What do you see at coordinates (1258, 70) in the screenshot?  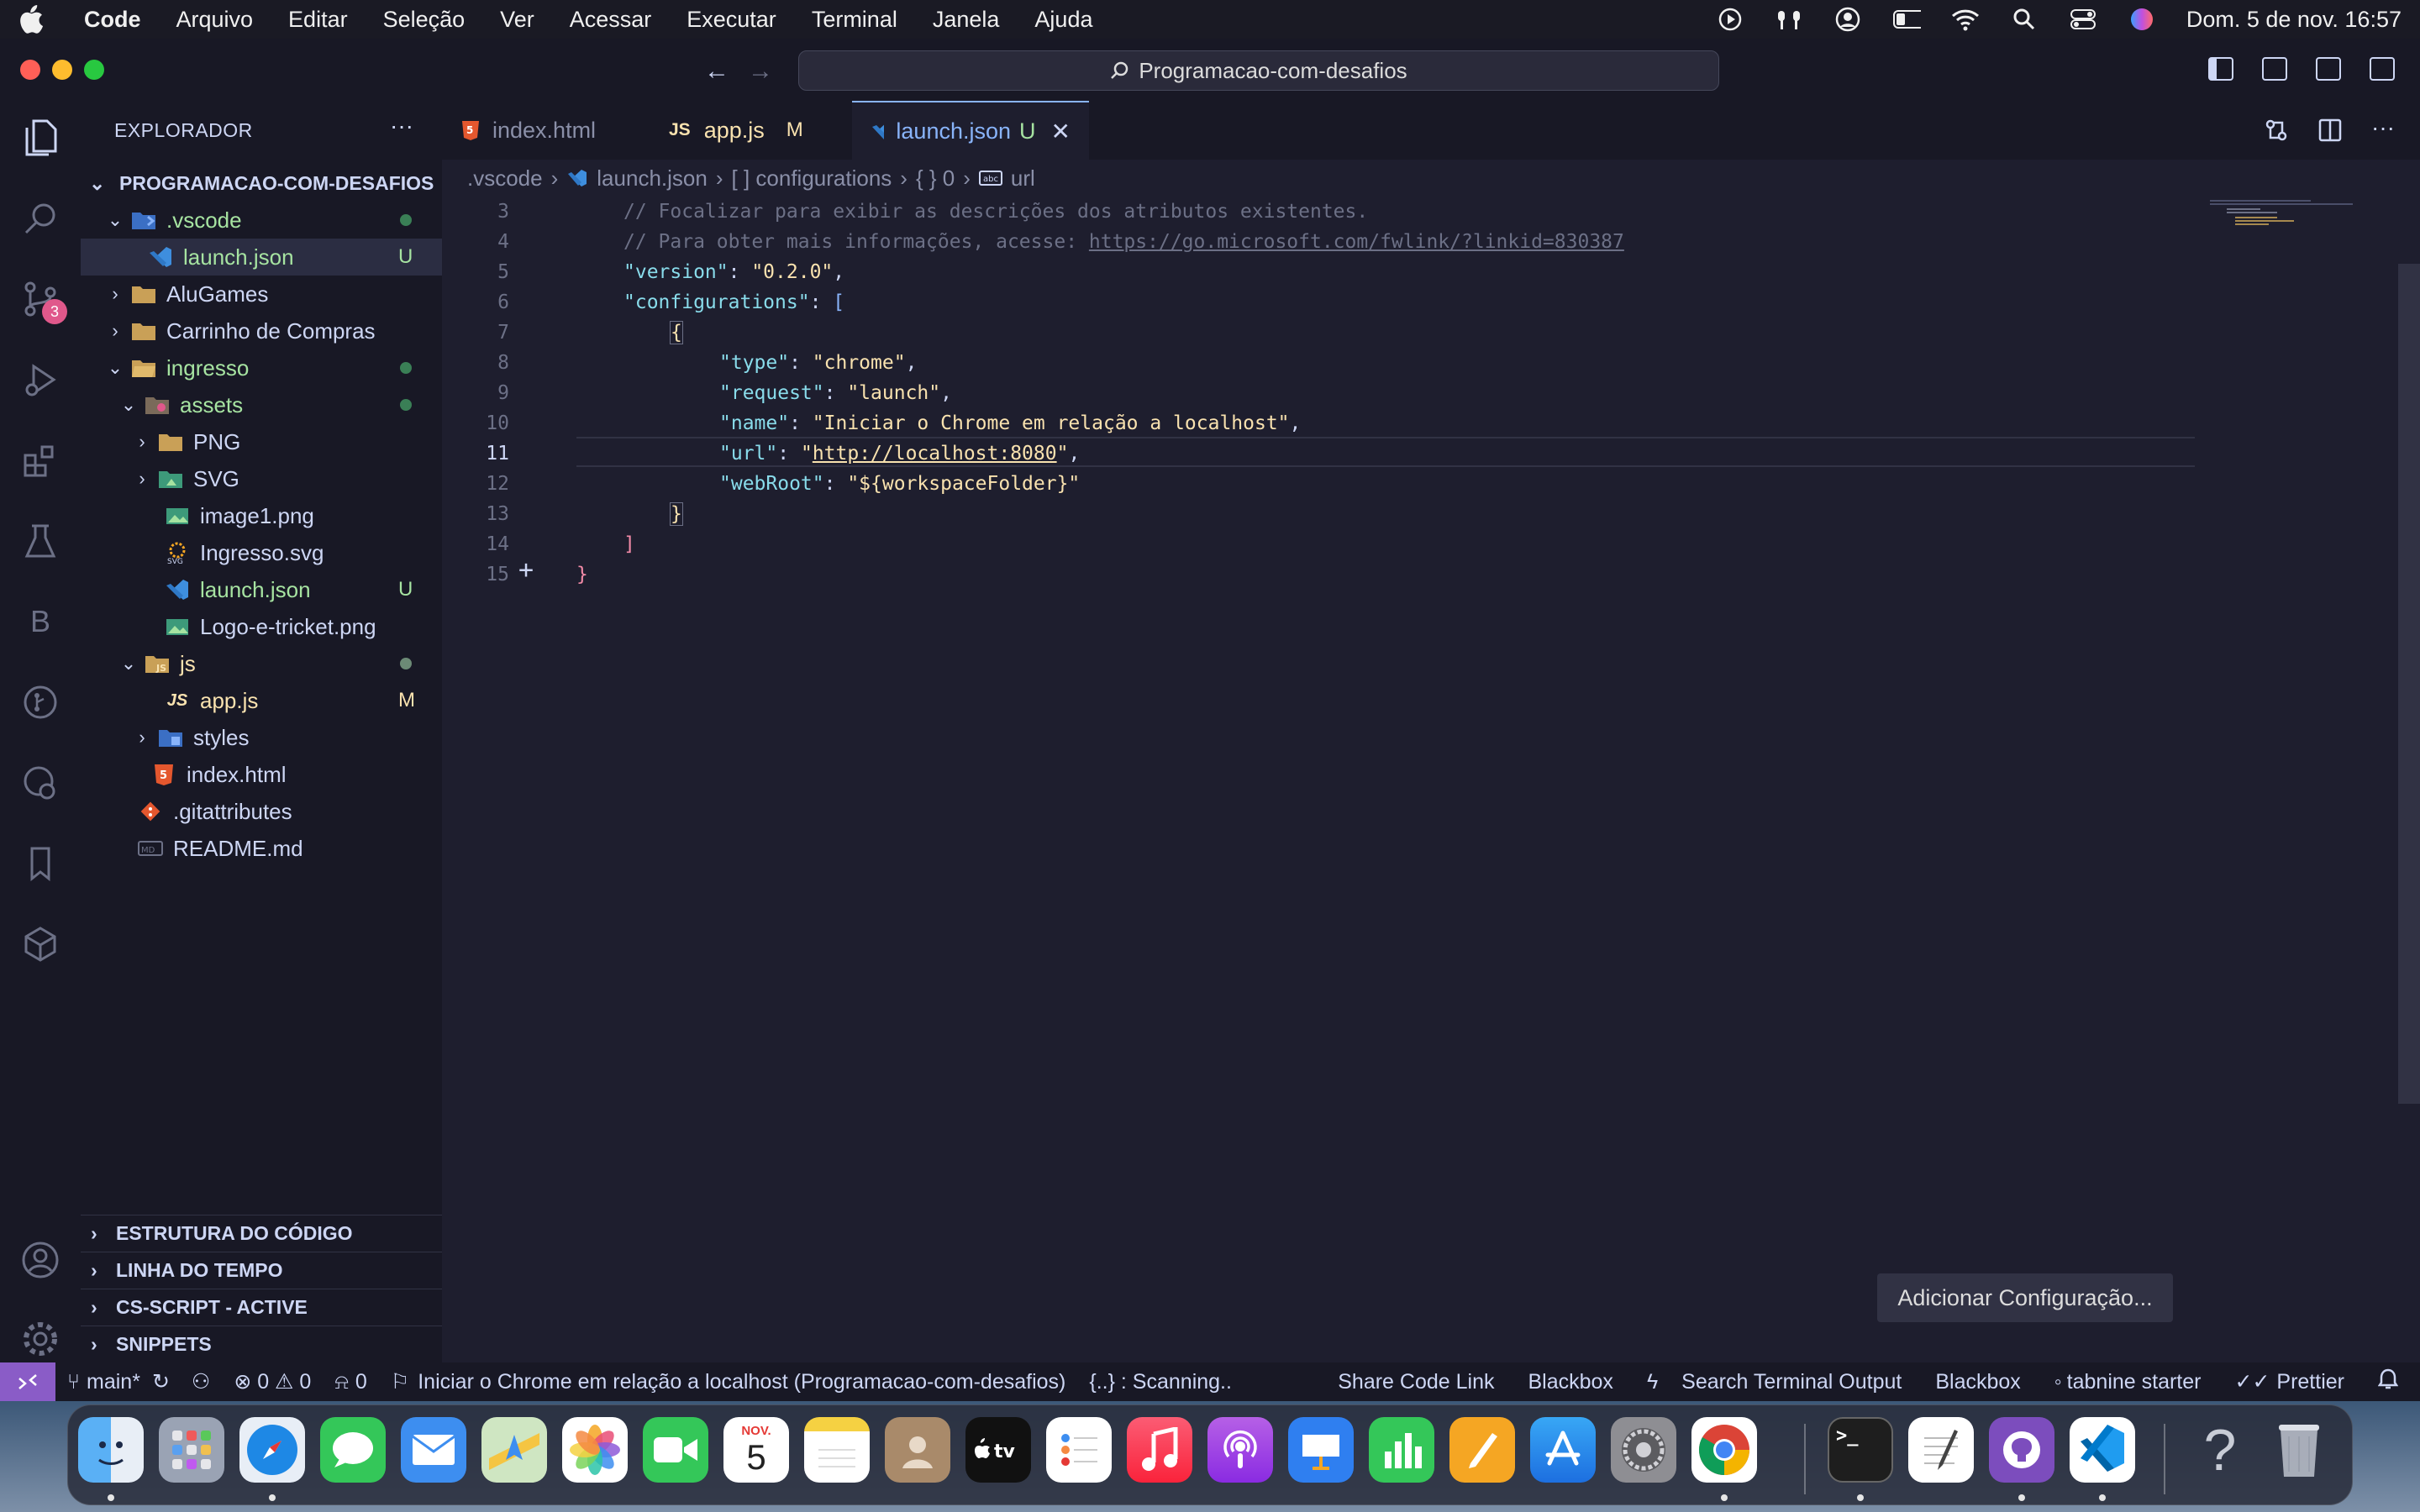 I see `command-center-search: Programacao-com-desafios` at bounding box center [1258, 70].